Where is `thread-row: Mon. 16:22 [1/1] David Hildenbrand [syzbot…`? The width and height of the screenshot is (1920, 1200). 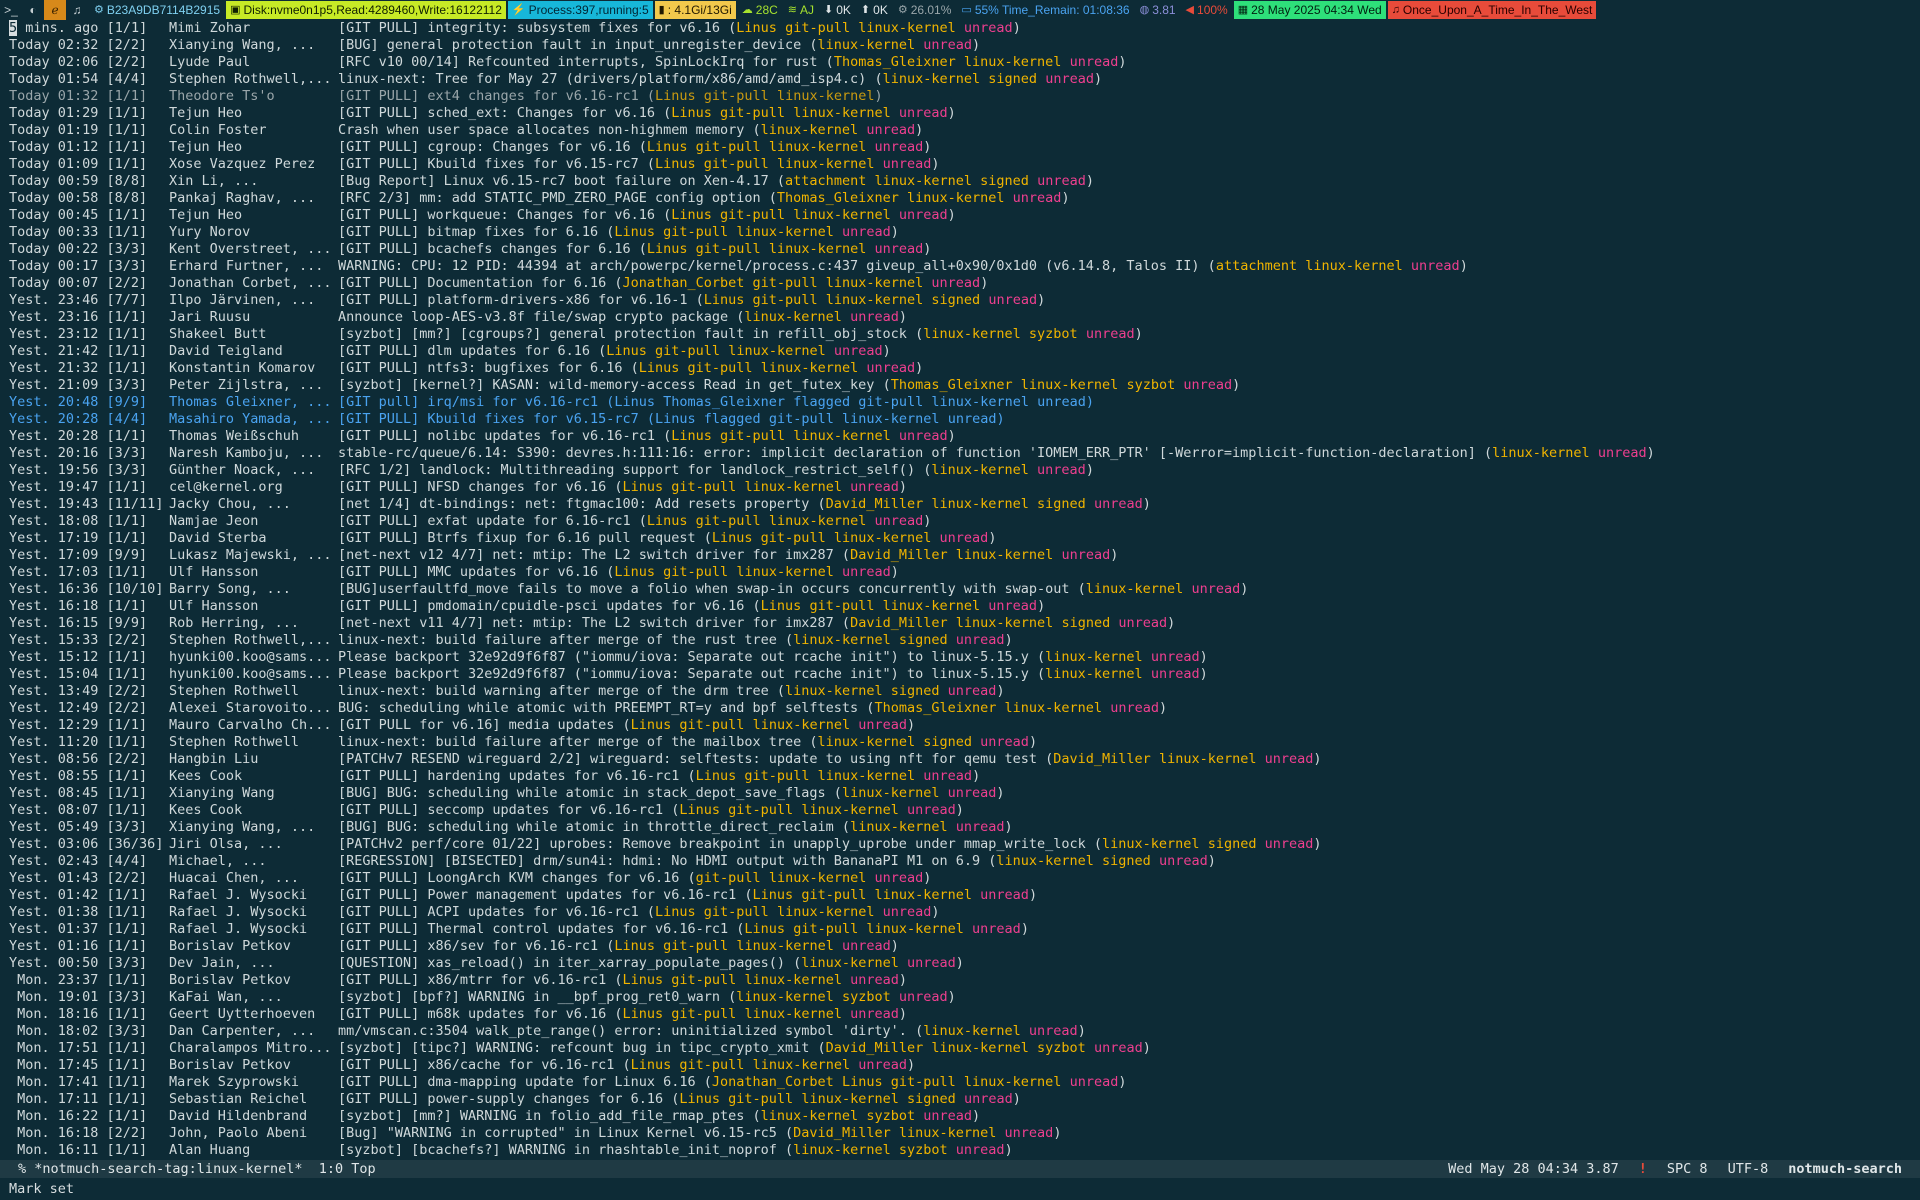 thread-row: Mon. 16:22 [1/1] David Hildenbrand [syzbot… is located at coordinates (960, 1116).